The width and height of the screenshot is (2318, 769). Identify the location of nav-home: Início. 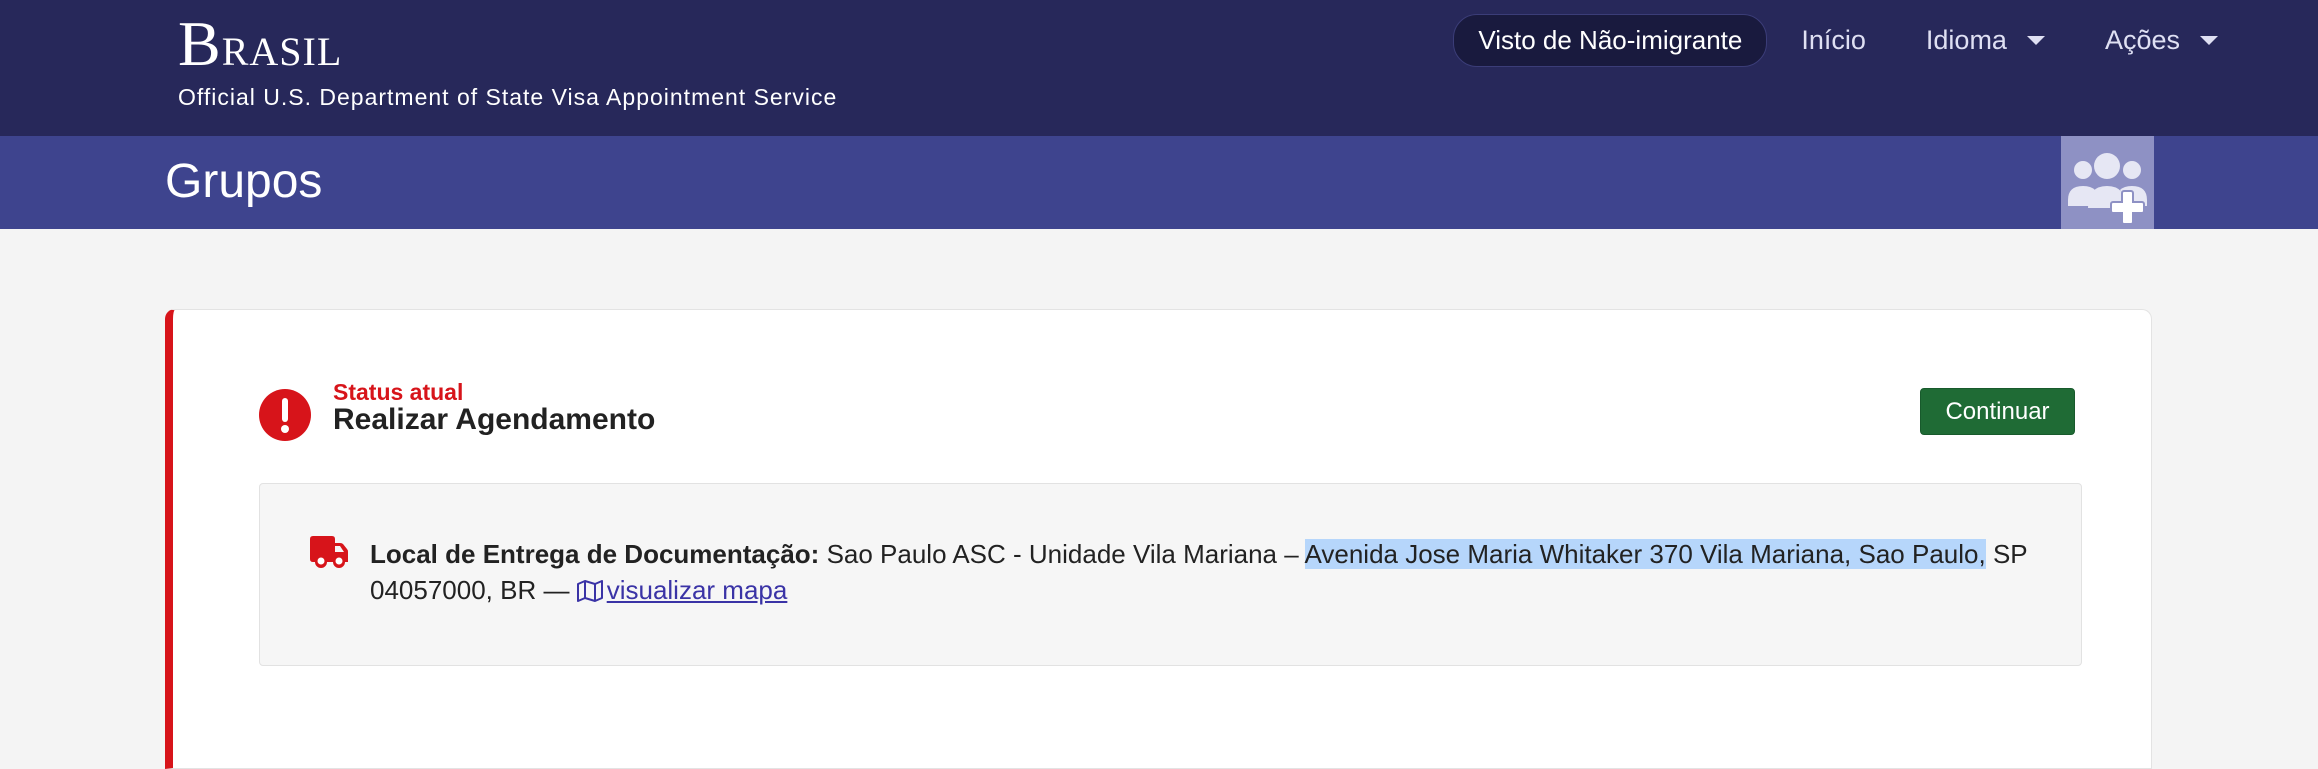
(1833, 40).